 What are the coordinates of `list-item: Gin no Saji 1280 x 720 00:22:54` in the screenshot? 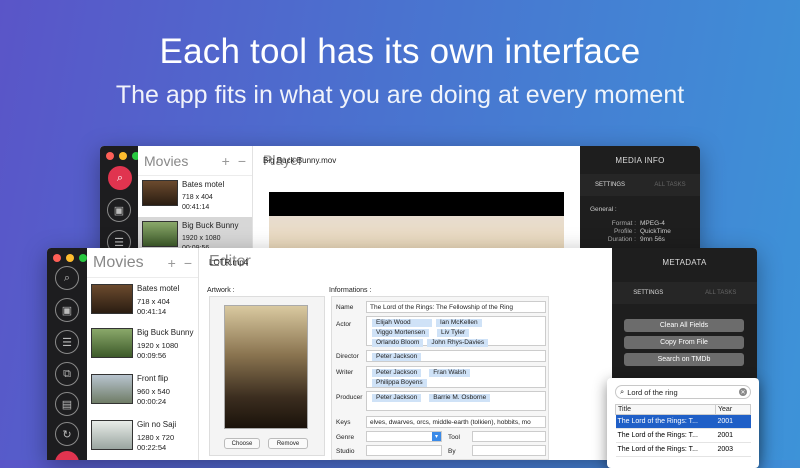 It's located at (142, 438).